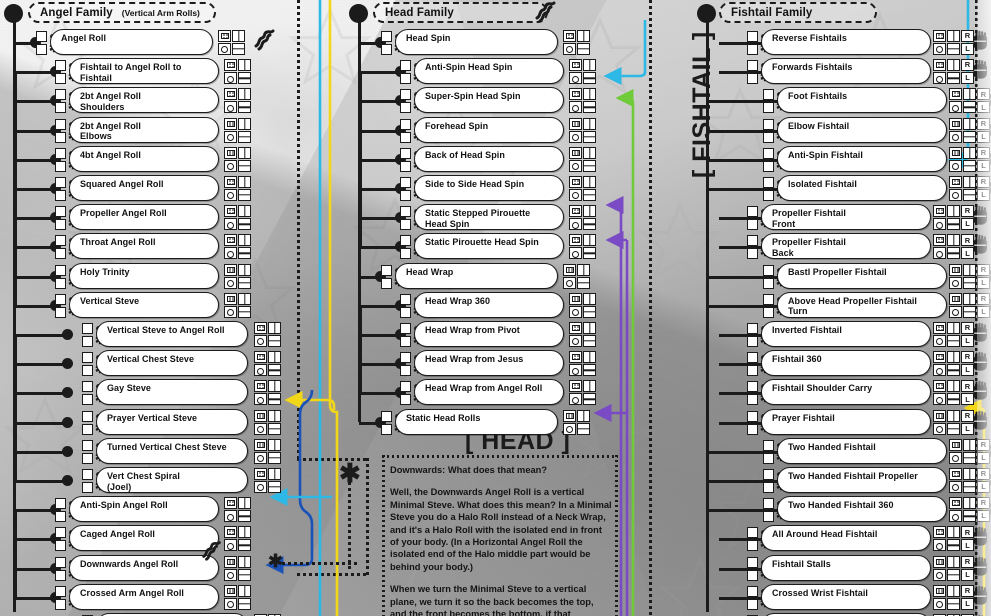  I want to click on move-capsule: Inverted Fishtail, so click(846, 334).